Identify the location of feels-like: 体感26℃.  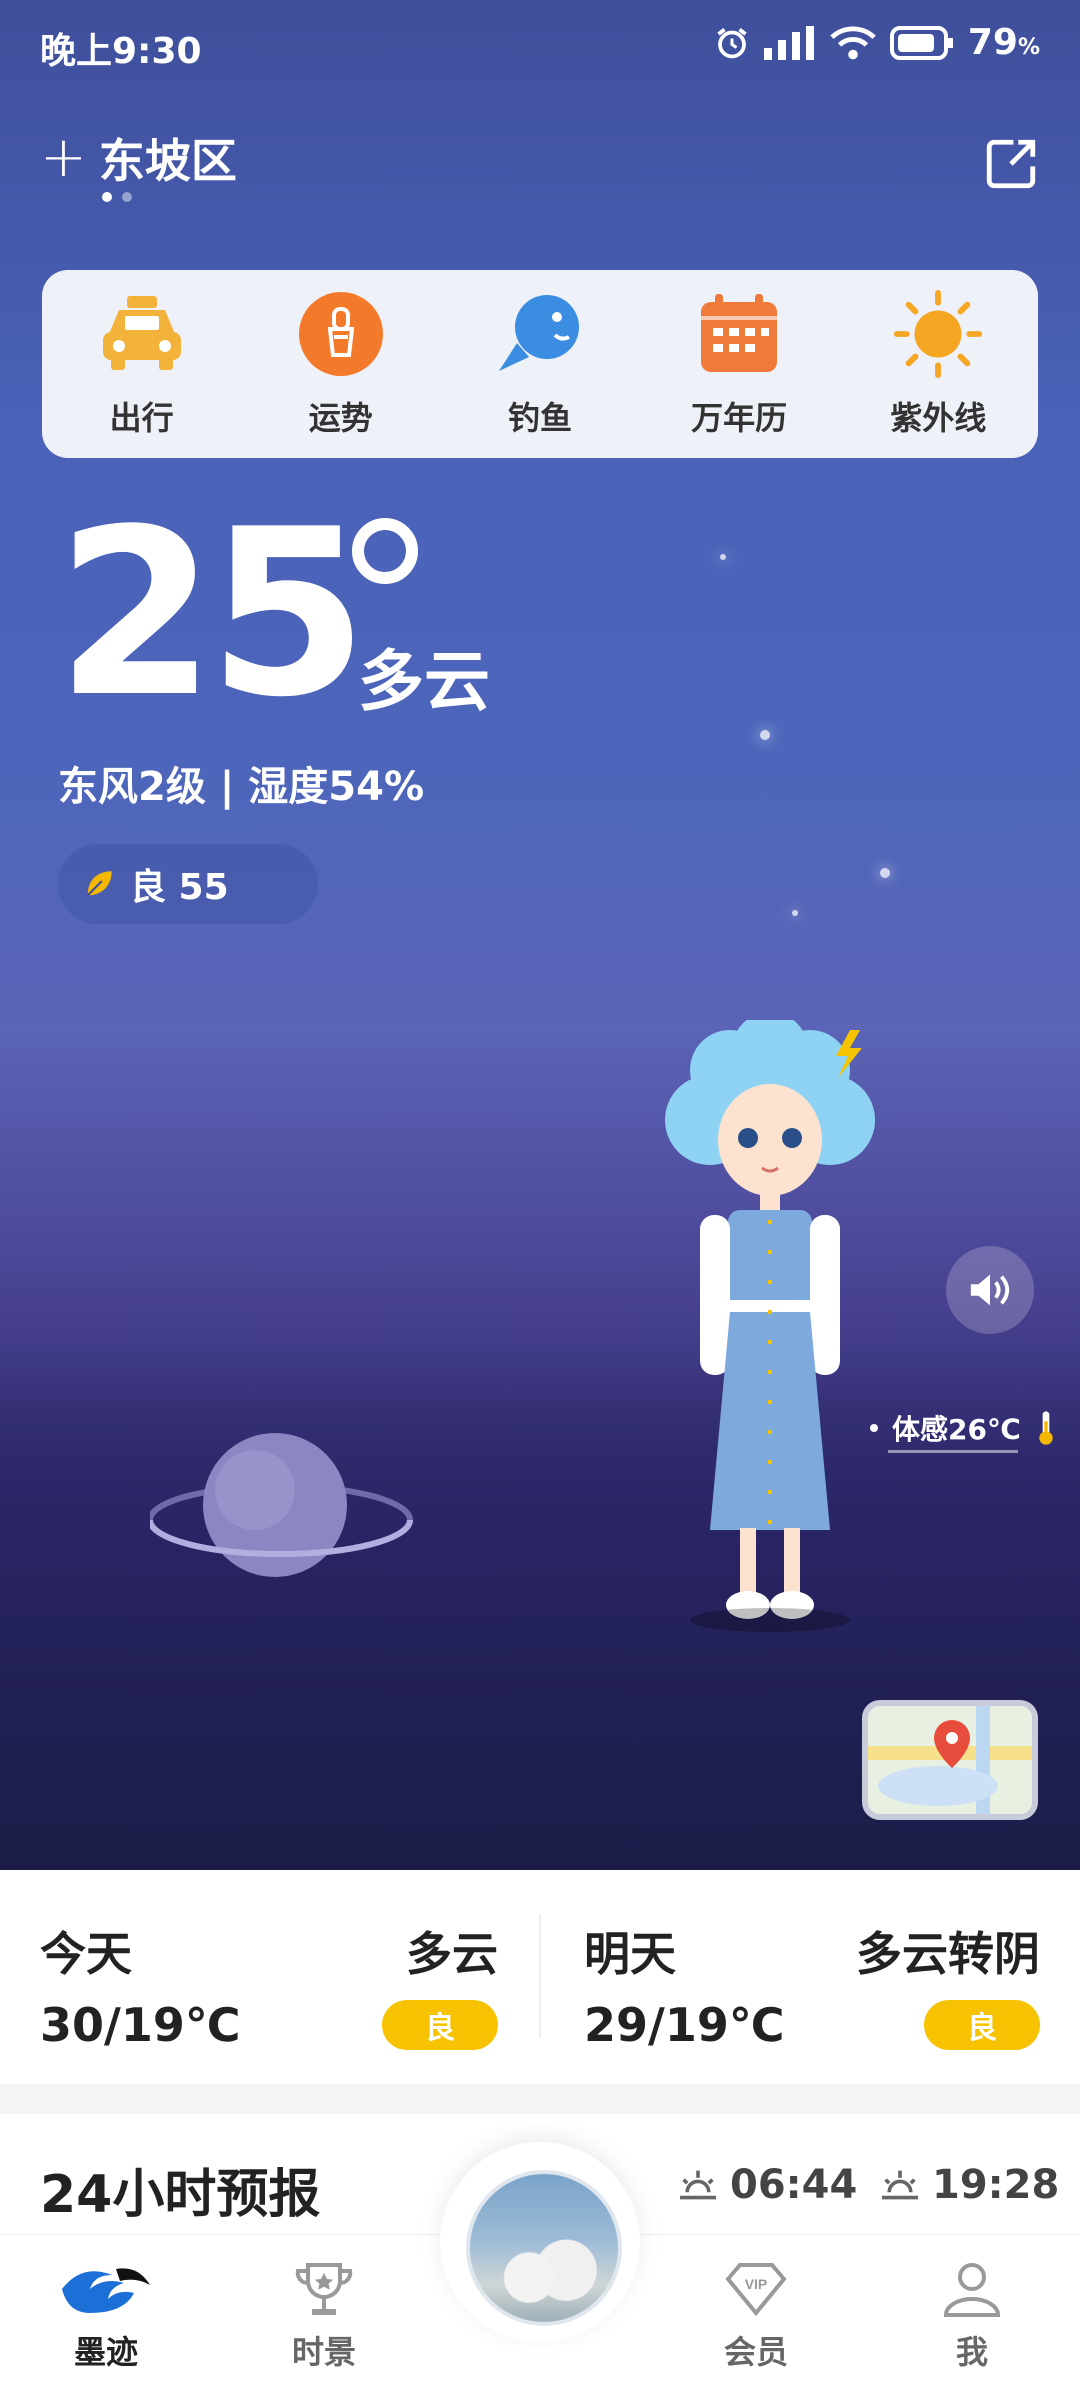
(965, 1428).